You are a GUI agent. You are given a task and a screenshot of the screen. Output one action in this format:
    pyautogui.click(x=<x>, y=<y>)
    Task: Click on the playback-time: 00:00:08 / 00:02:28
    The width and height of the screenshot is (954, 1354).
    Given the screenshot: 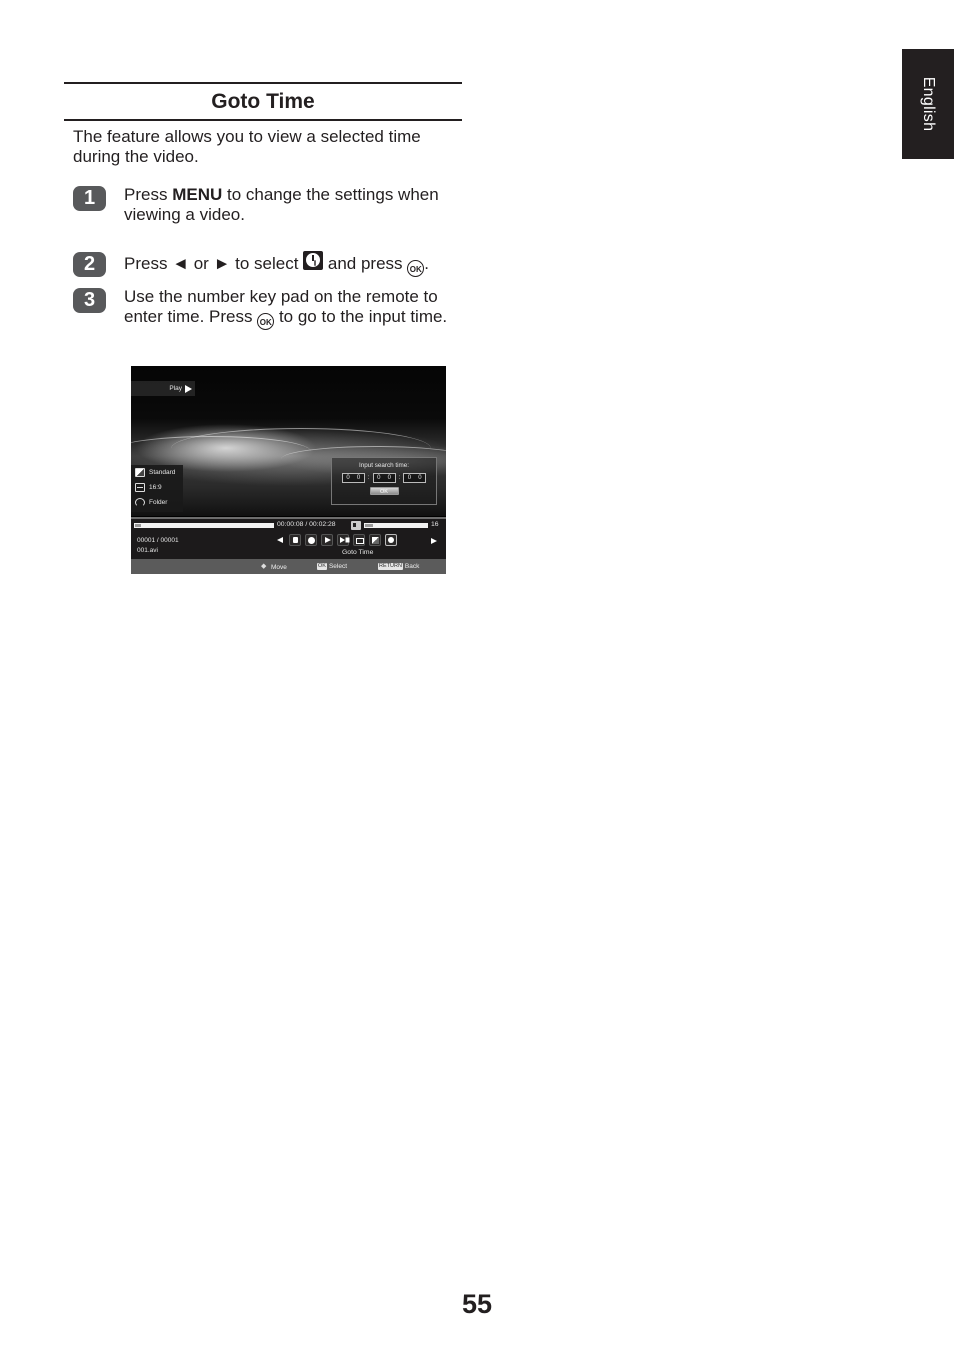 What is the action you would take?
    pyautogui.click(x=306, y=524)
    